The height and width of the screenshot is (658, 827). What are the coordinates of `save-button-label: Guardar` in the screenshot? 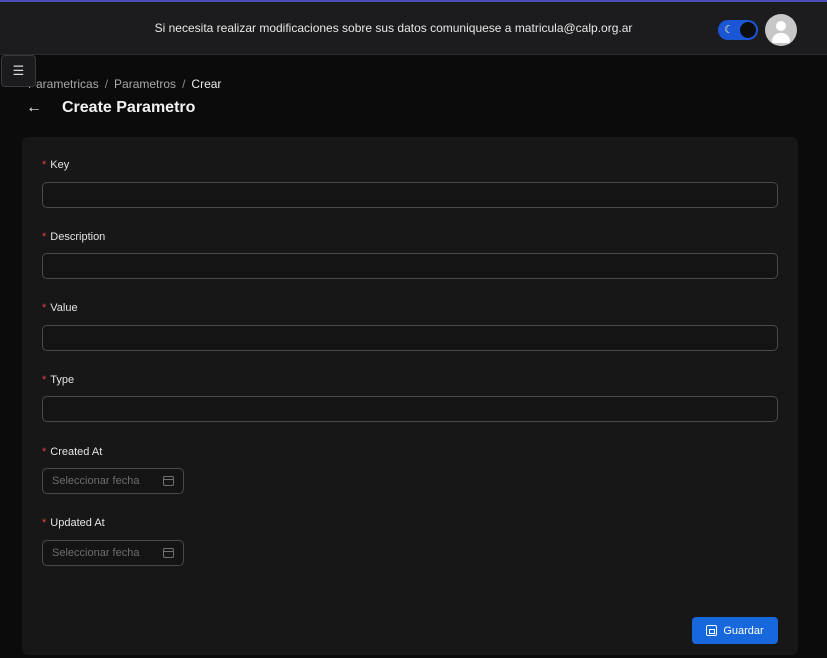 It's located at (743, 630).